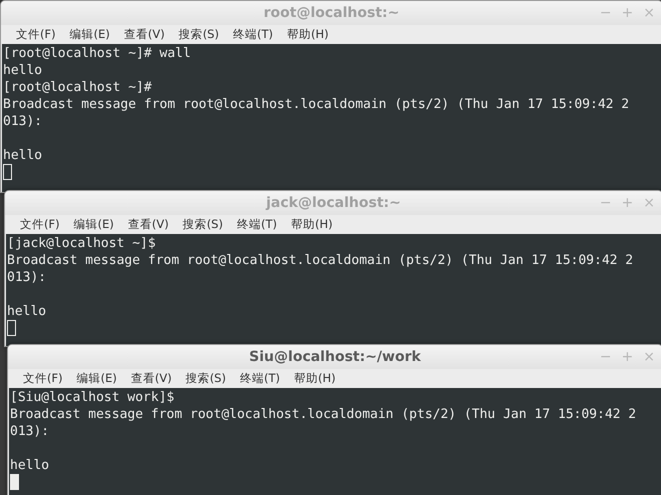 Image resolution: width=661 pixels, height=495 pixels. Describe the element at coordinates (78, 87) in the screenshot. I see `terminal-line: [root@localhost ~]#` at that location.